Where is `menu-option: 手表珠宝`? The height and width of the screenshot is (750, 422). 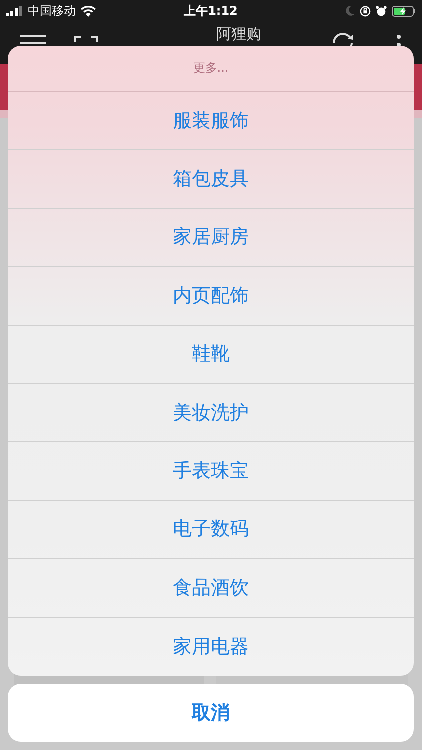
menu-option: 手表珠宝 is located at coordinates (211, 471).